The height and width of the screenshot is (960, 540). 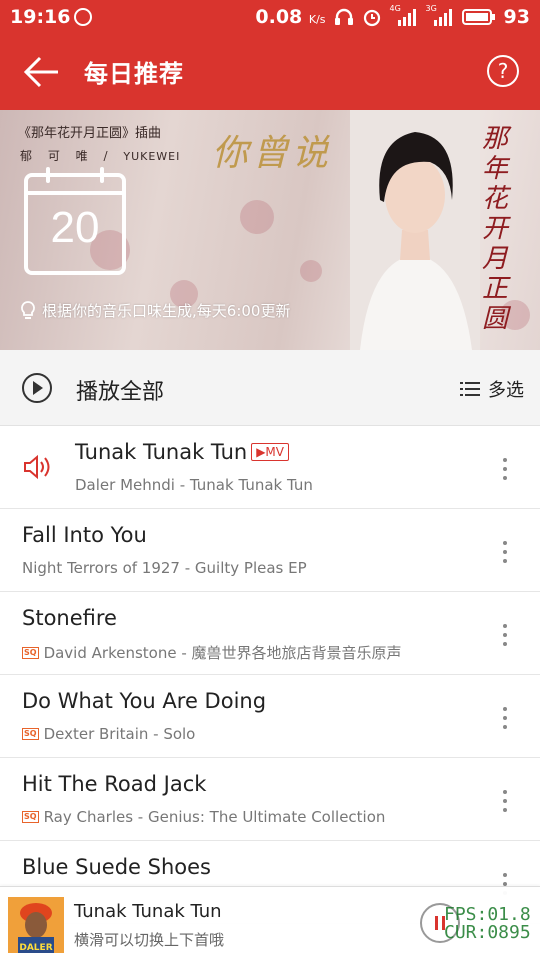 What do you see at coordinates (109, 734) in the screenshot?
I see `song-subtitle: SQ Dexter Britain - Solo` at bounding box center [109, 734].